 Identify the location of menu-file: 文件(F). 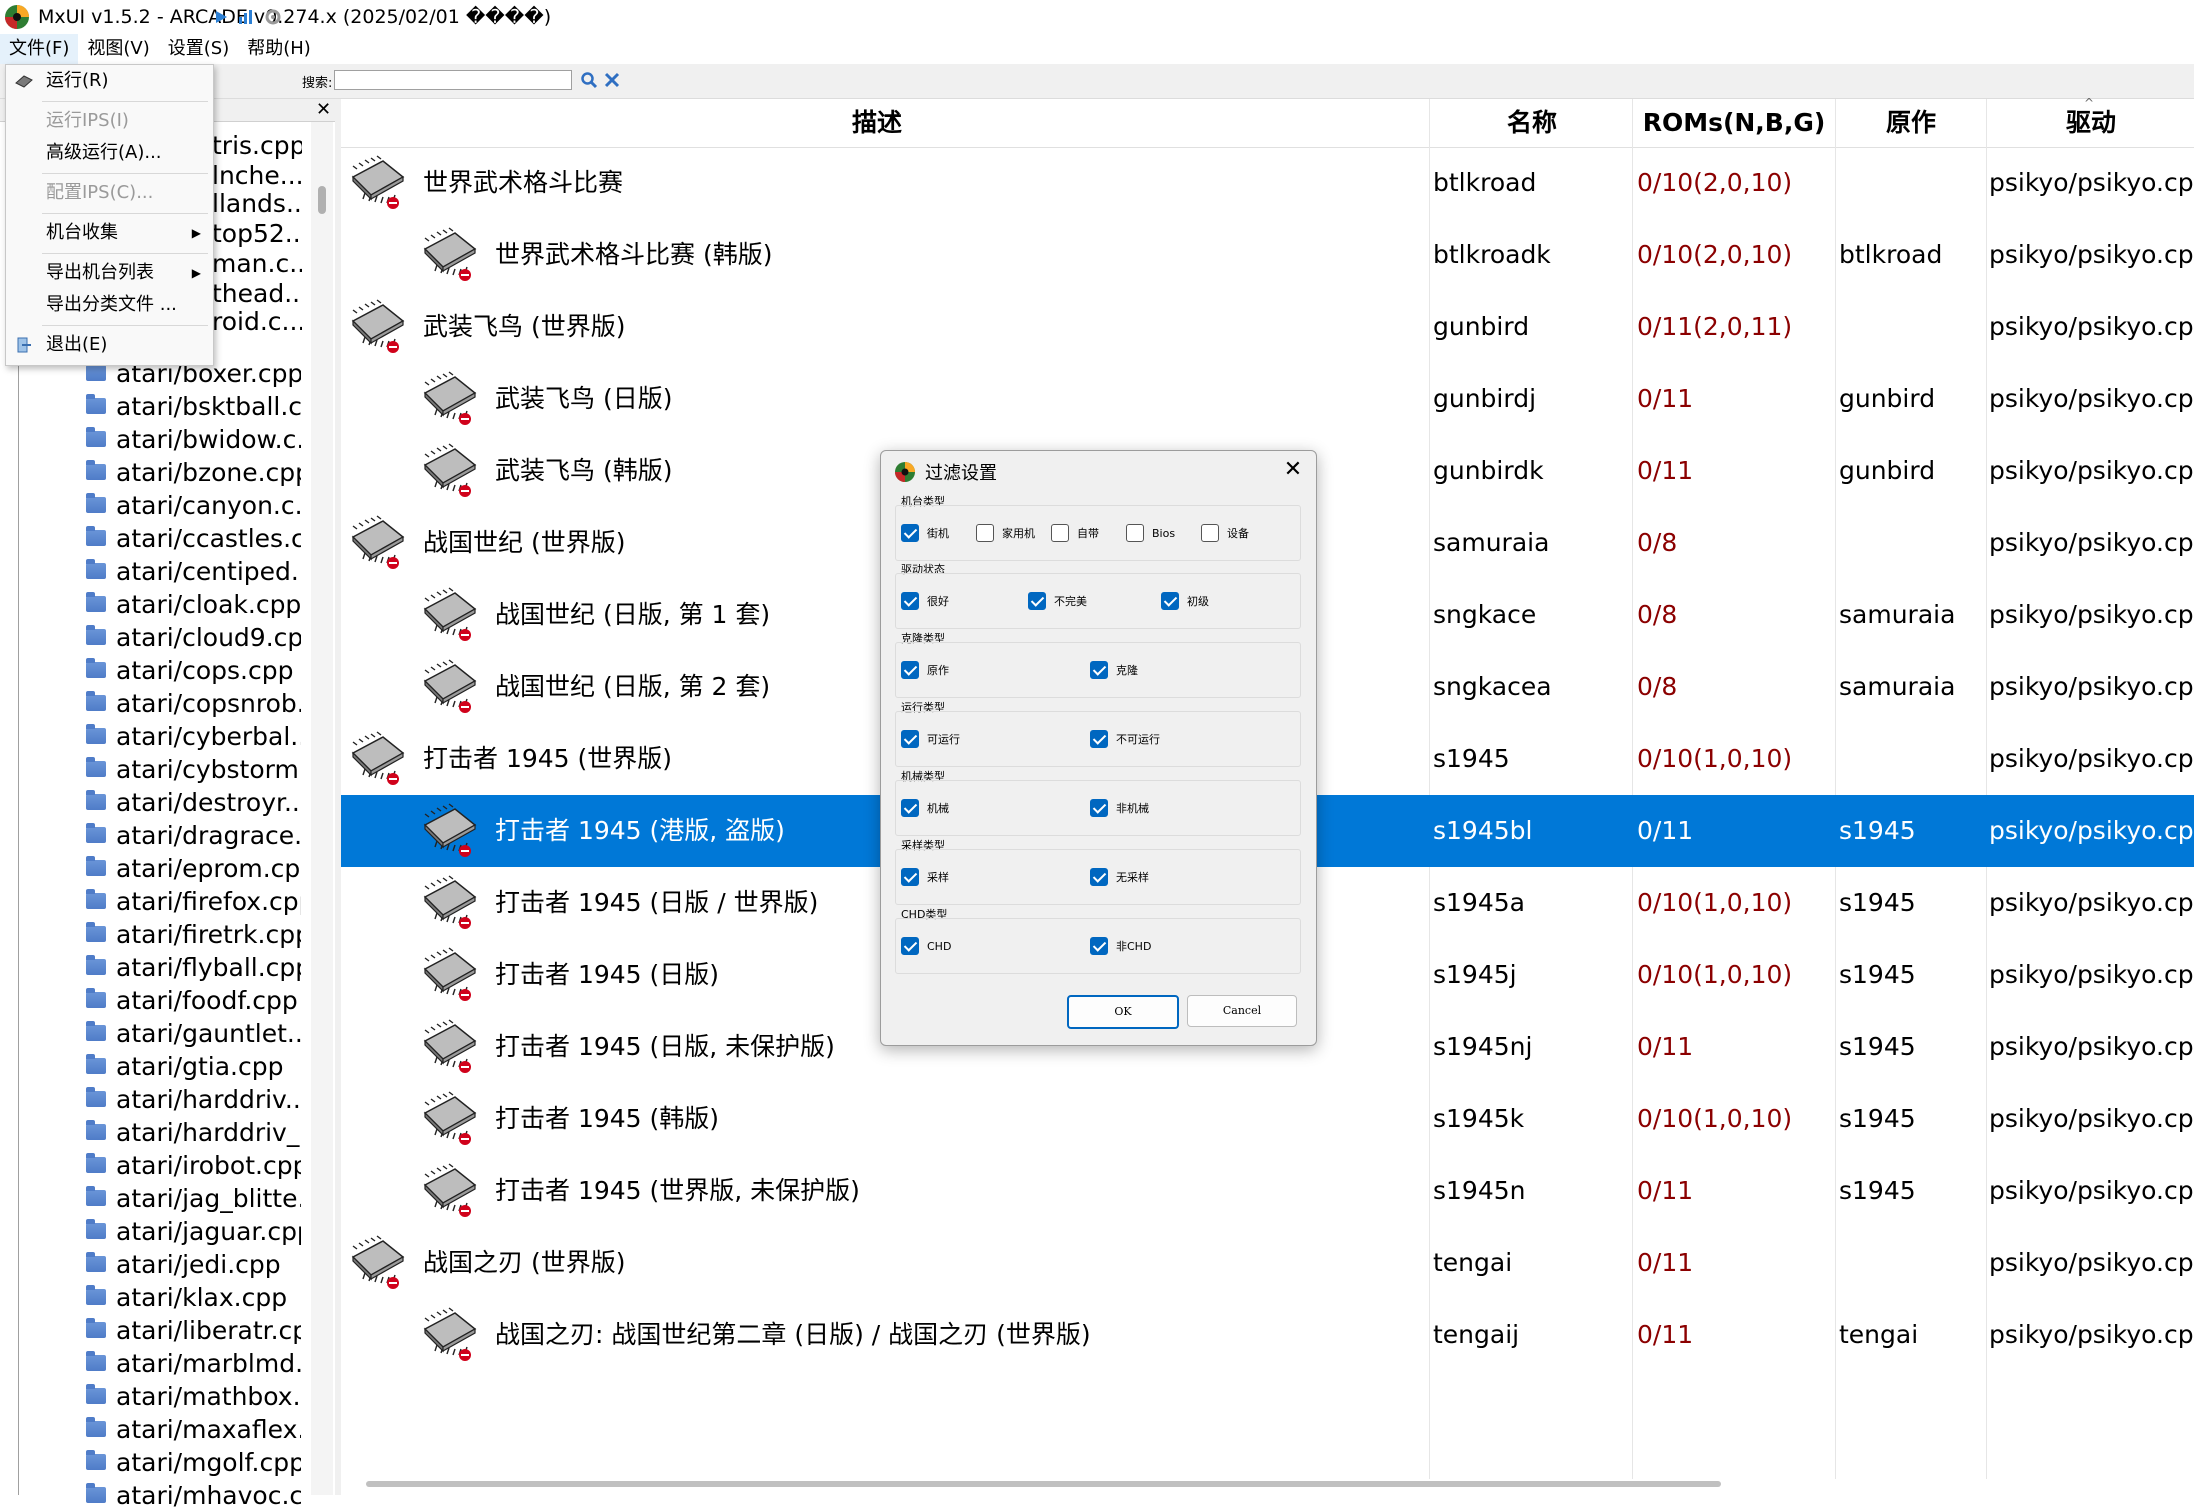
(39, 49).